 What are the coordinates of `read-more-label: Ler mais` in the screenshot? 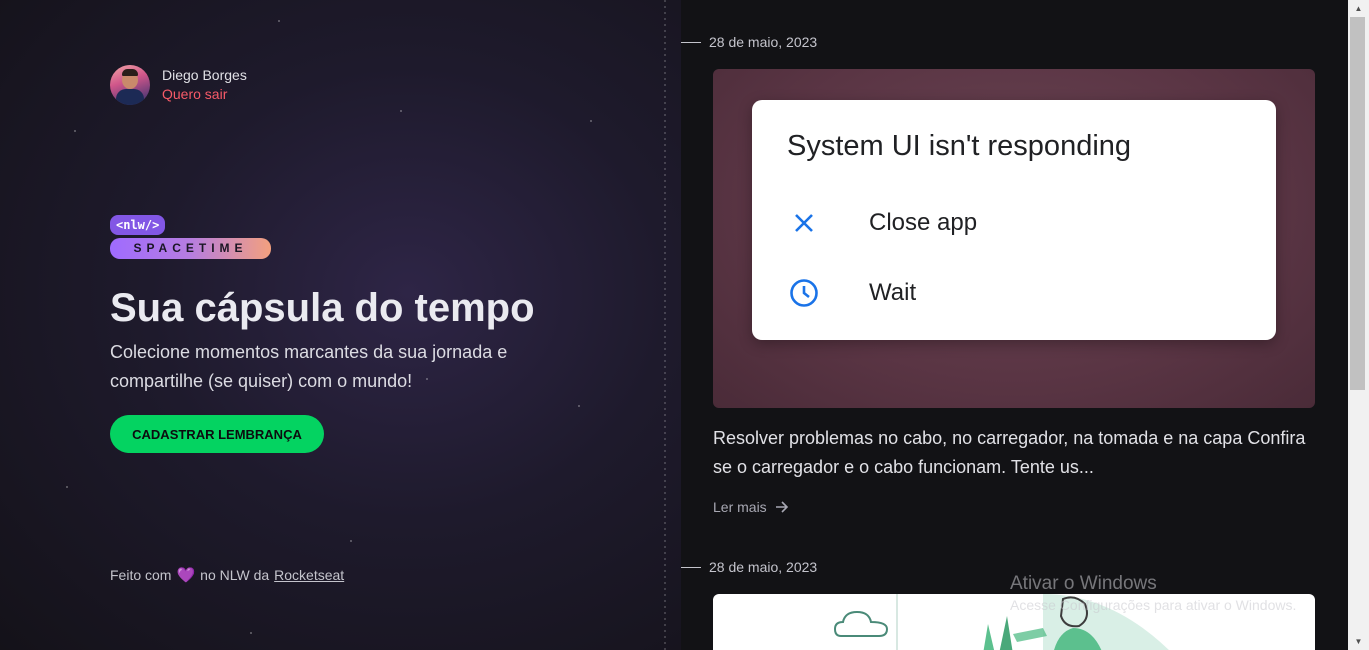 It's located at (740, 507).